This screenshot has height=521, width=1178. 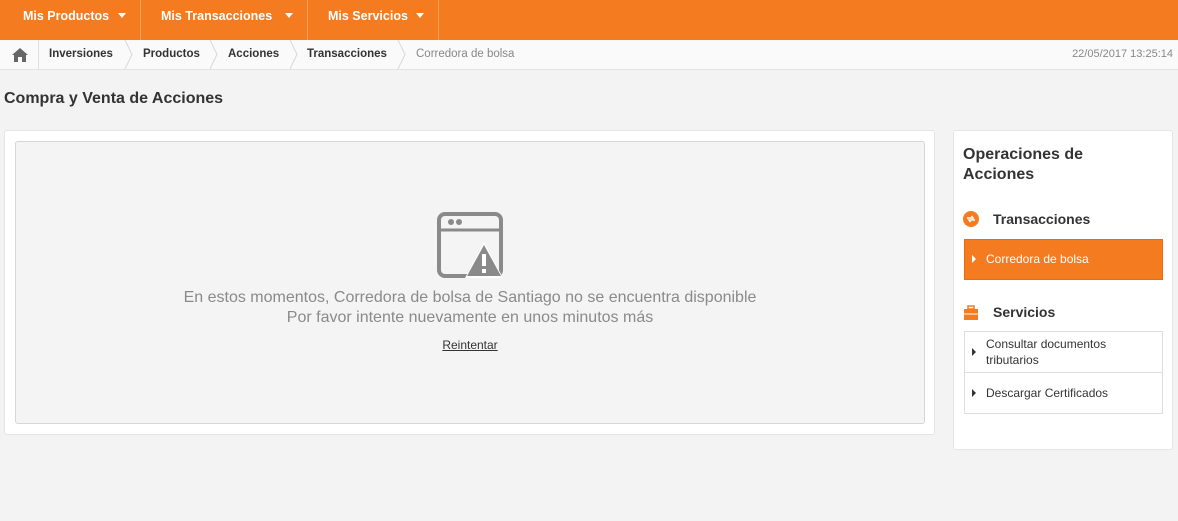 I want to click on browser-warning-icon, so click(x=470, y=245).